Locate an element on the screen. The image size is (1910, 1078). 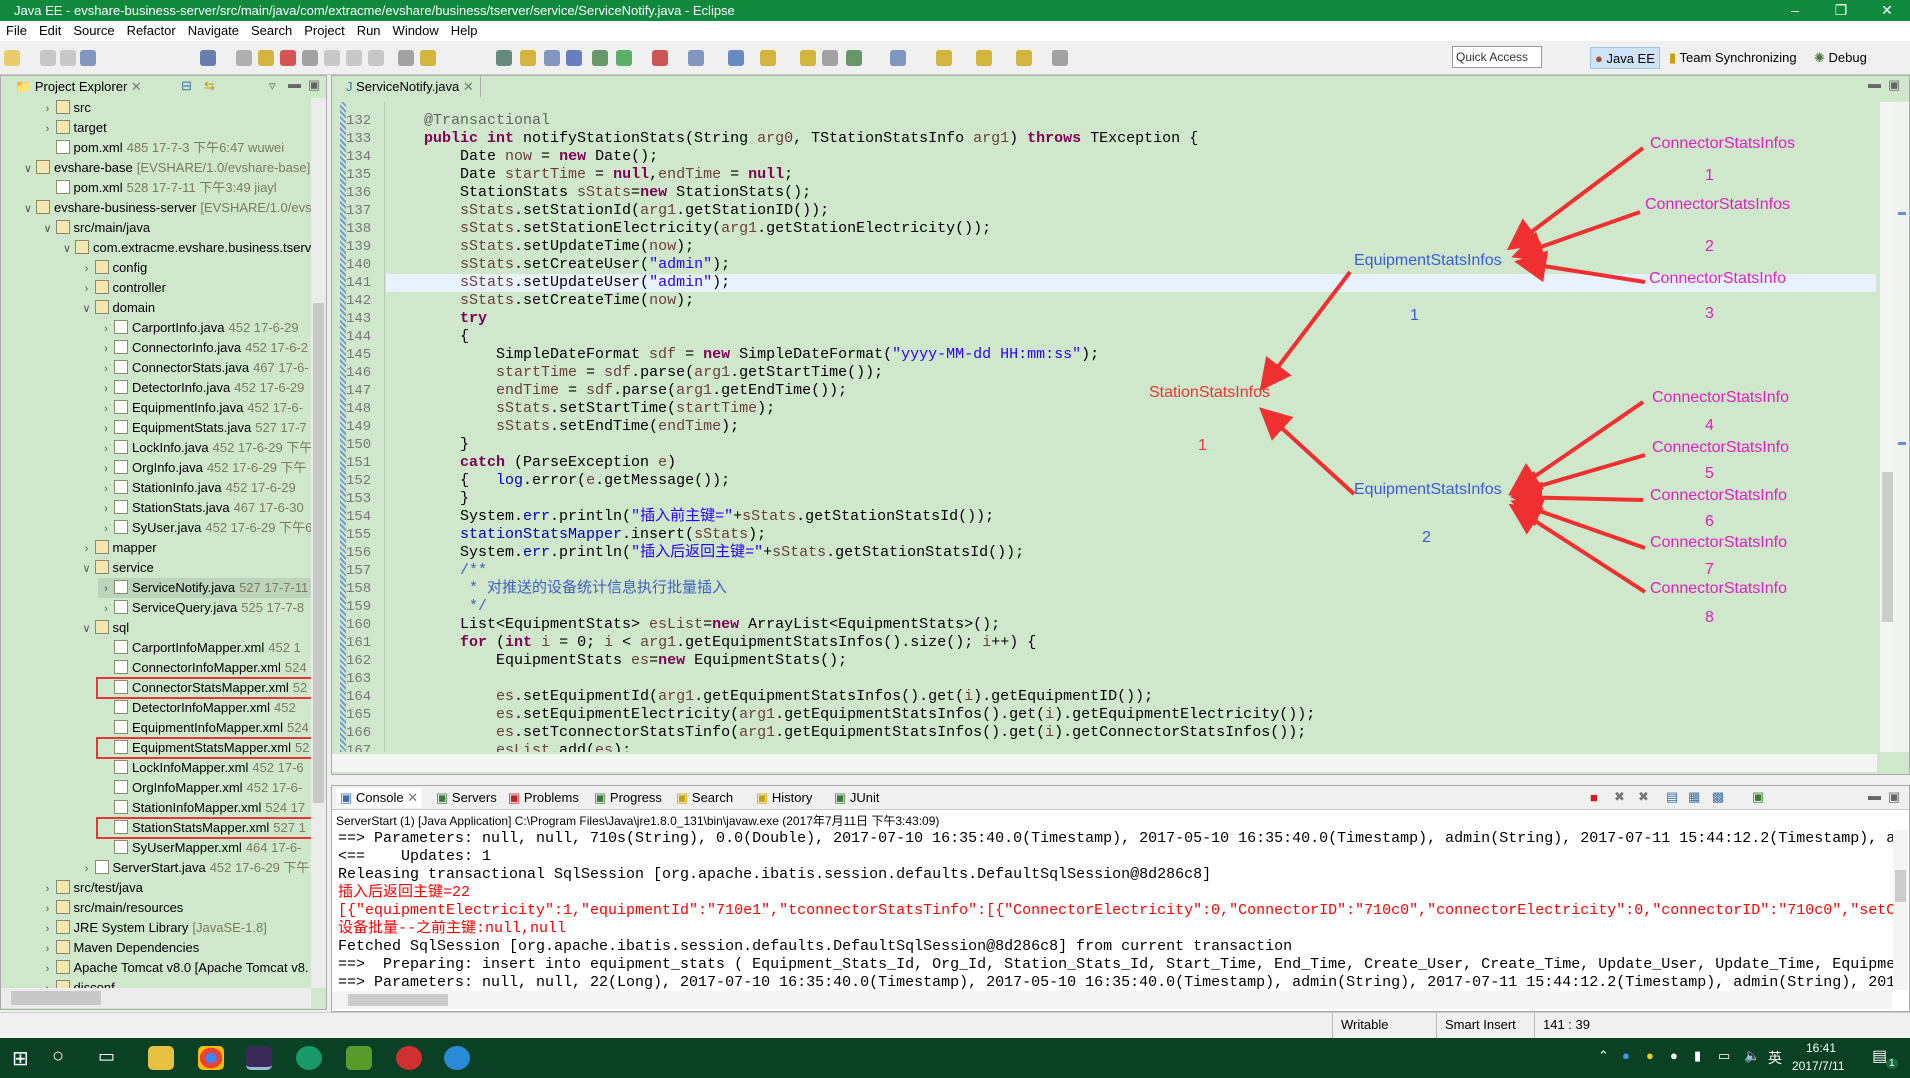
pin-console-icon: ▦ is located at coordinates (1694, 797).